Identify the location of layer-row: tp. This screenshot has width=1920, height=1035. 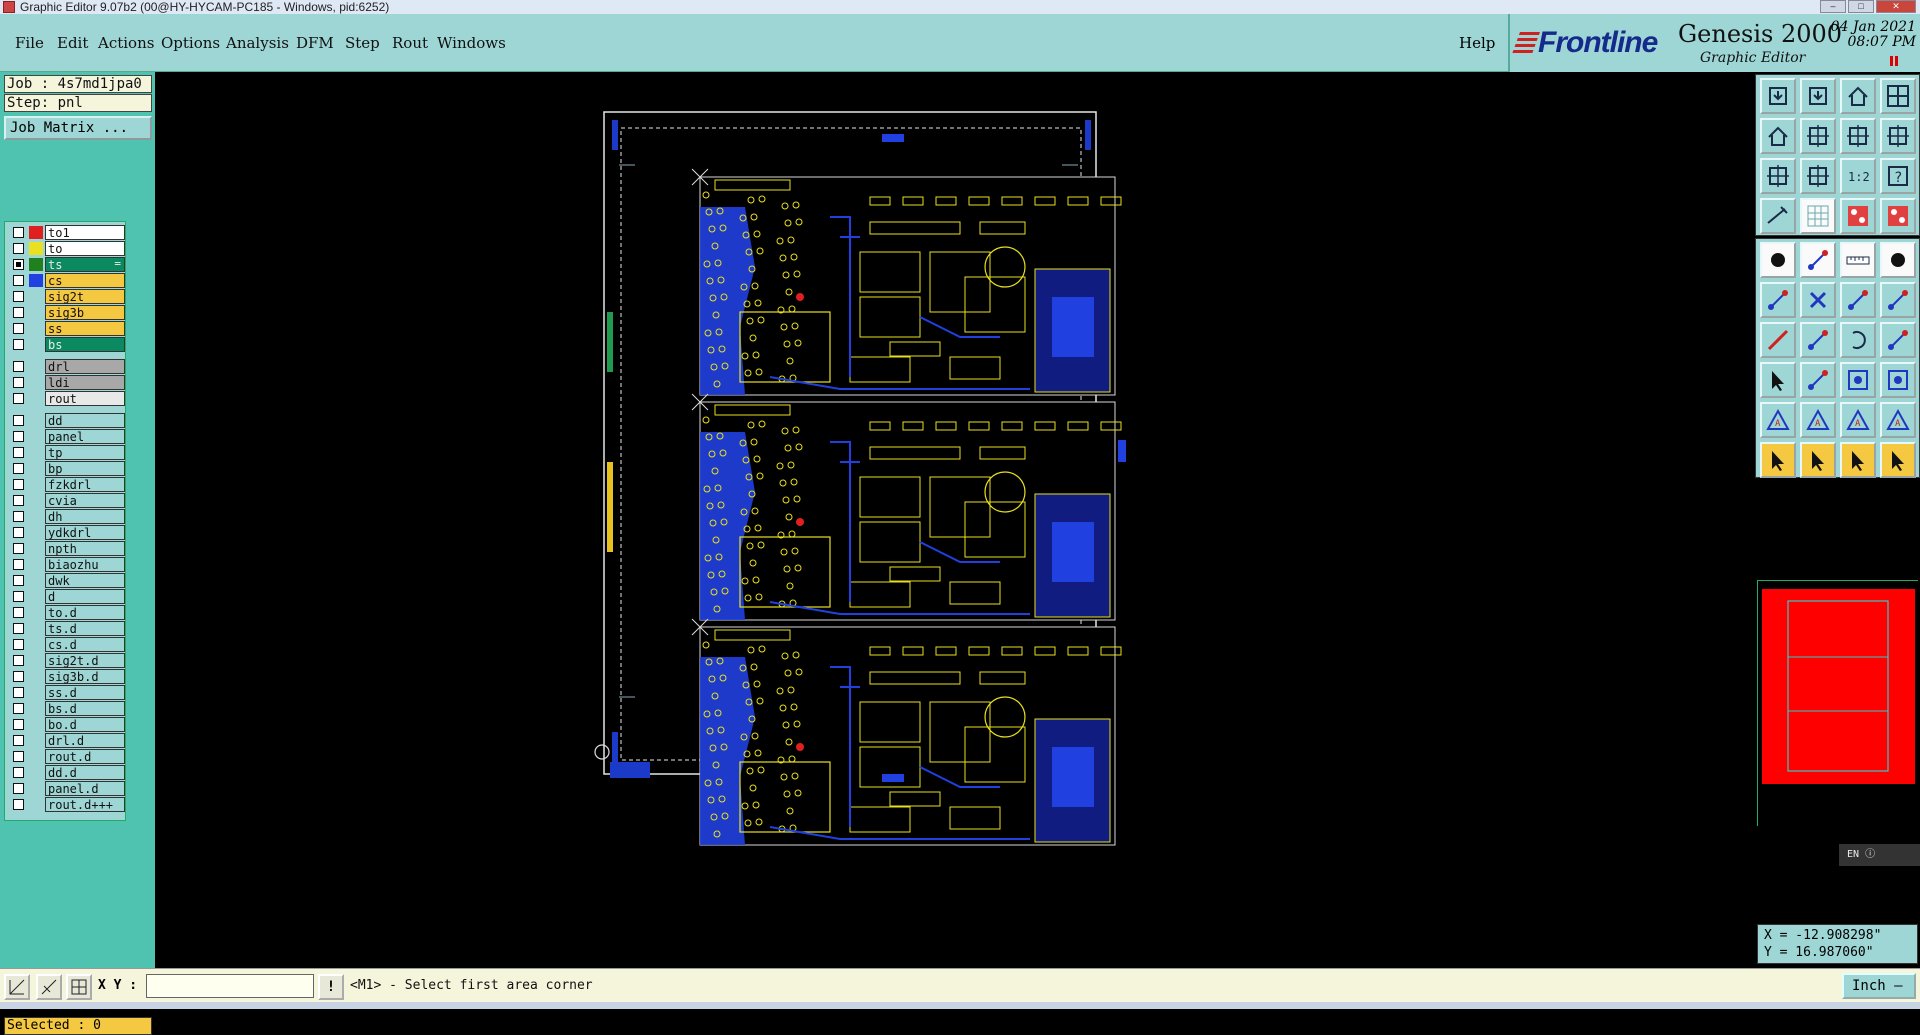
(66, 452).